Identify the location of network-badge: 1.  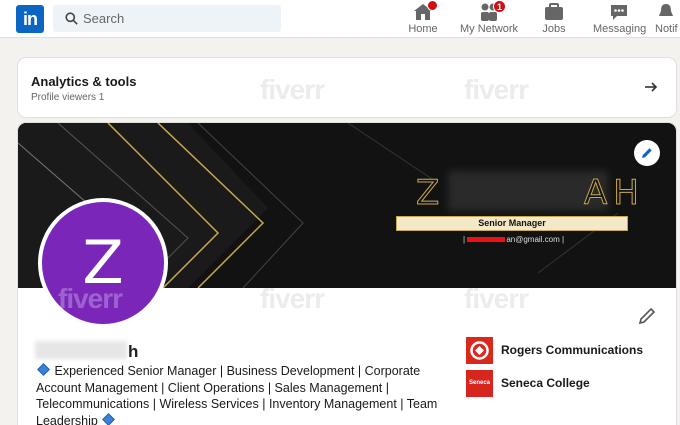
(499, 6).